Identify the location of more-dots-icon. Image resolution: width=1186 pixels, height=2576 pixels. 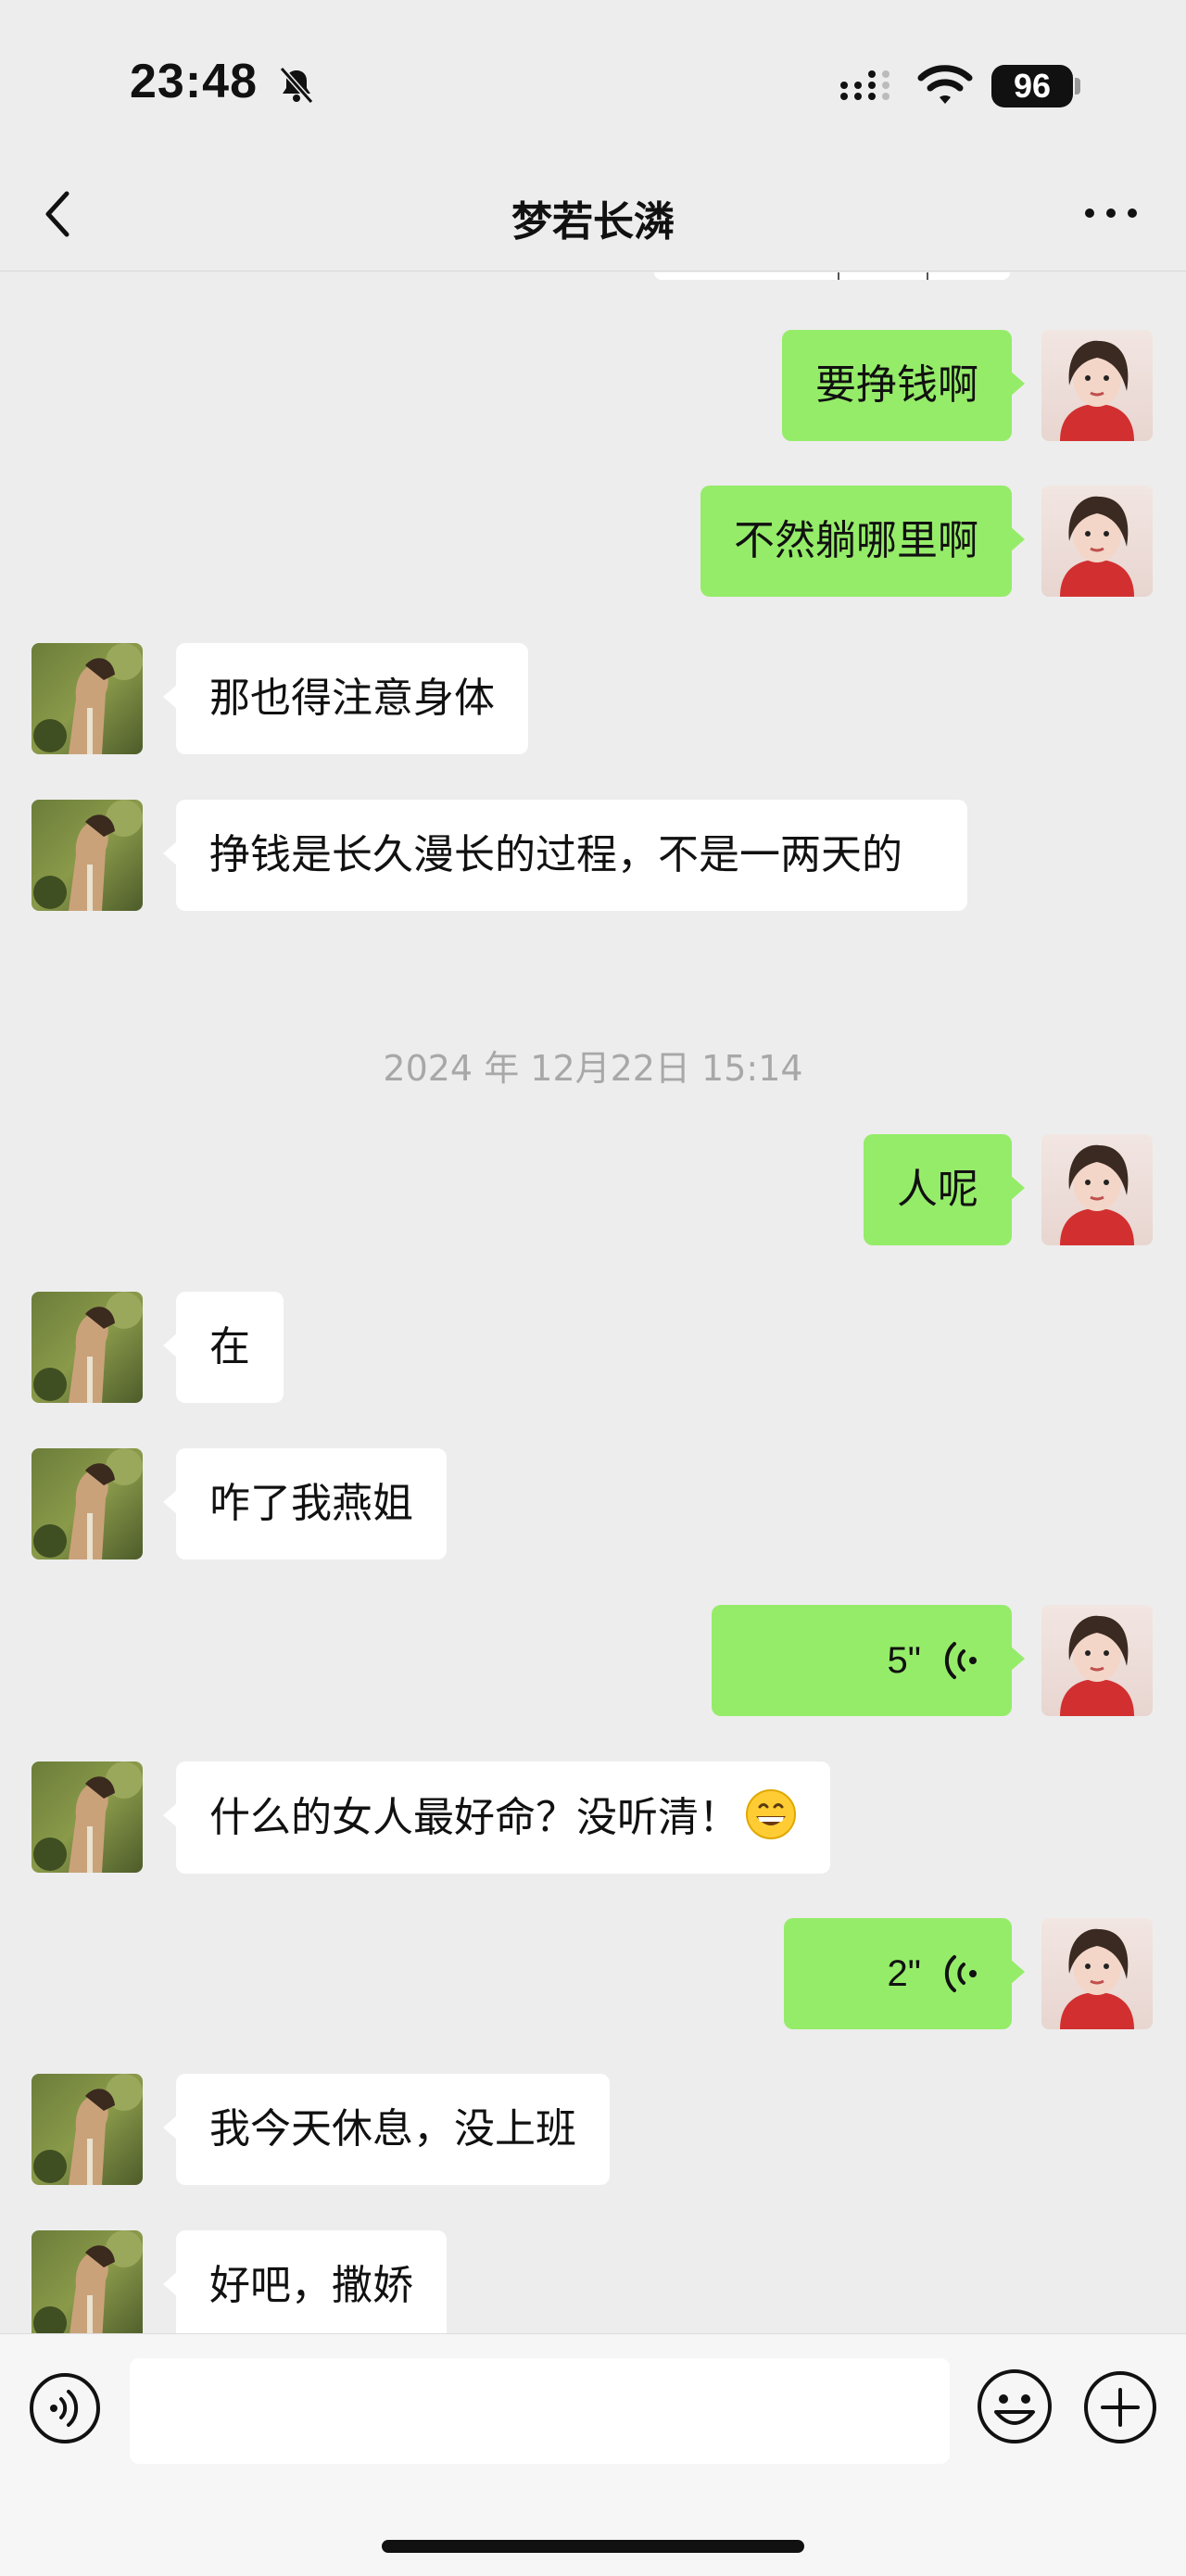
(1111, 213).